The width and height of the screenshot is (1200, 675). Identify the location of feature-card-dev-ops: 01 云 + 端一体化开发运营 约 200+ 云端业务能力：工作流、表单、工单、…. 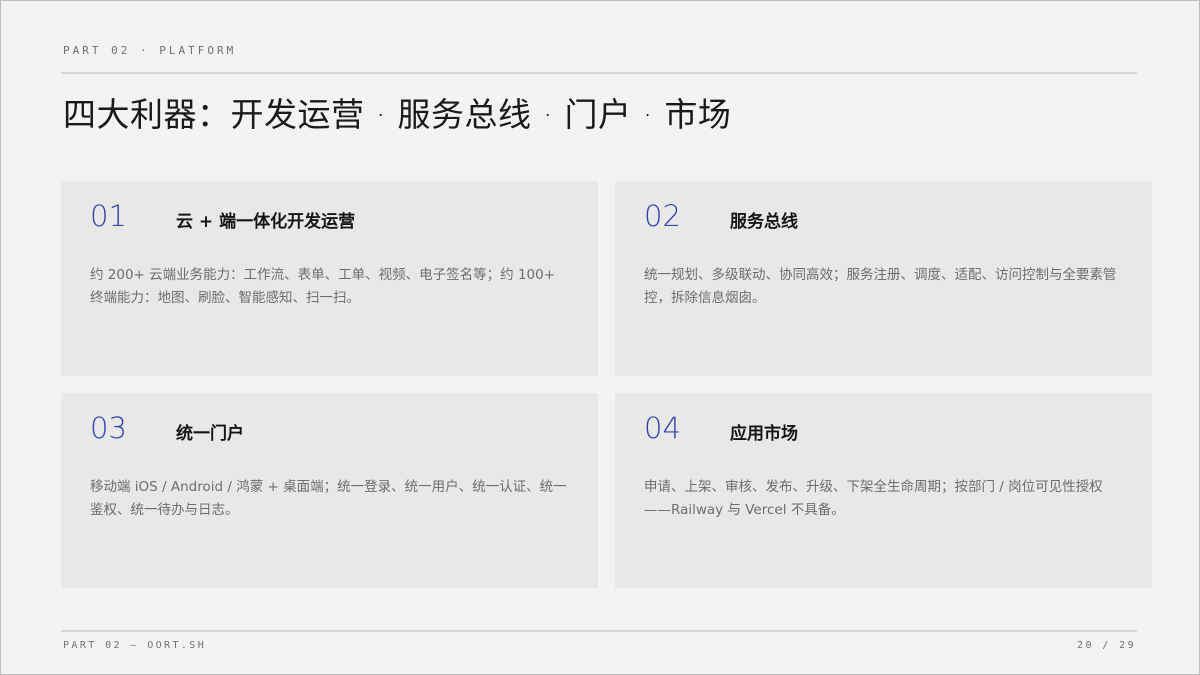
(329, 278).